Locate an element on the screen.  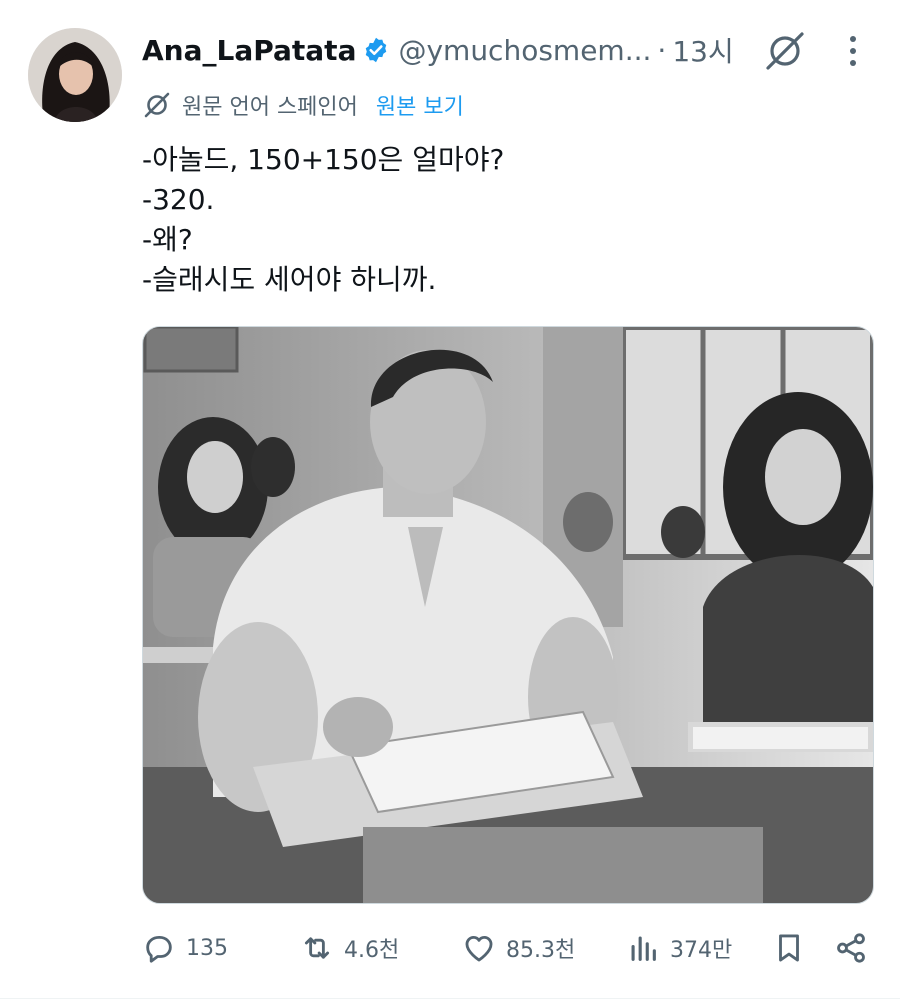
action-bar: 135 4.6천 85.3천 374만 is located at coordinates (507, 948).